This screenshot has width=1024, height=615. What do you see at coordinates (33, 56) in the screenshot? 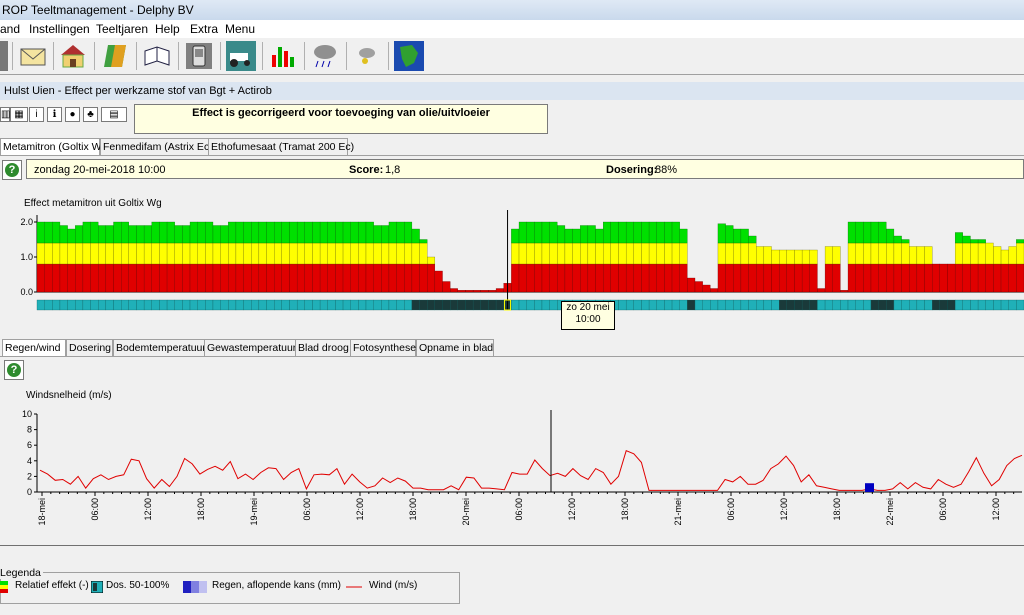
I see `envelope-icon` at bounding box center [33, 56].